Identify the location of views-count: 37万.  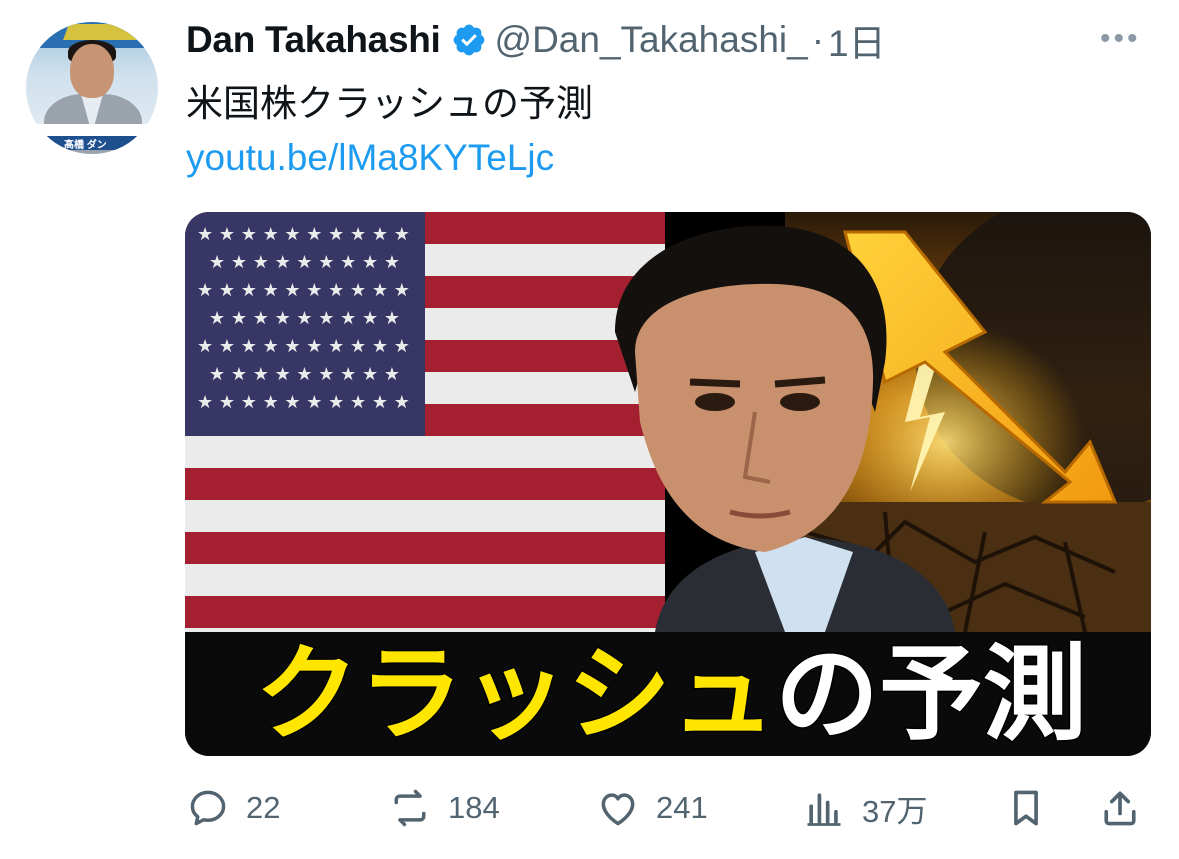
(895, 811).